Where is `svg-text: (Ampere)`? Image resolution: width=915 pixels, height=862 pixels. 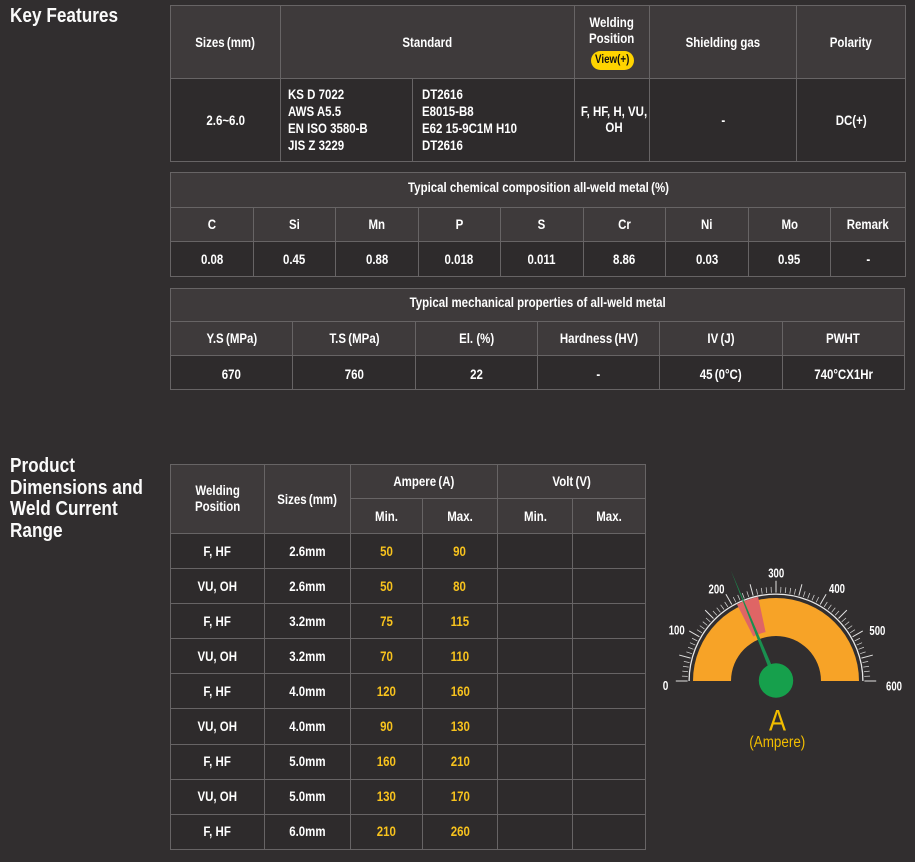
svg-text: (Ampere) is located at coordinates (777, 742).